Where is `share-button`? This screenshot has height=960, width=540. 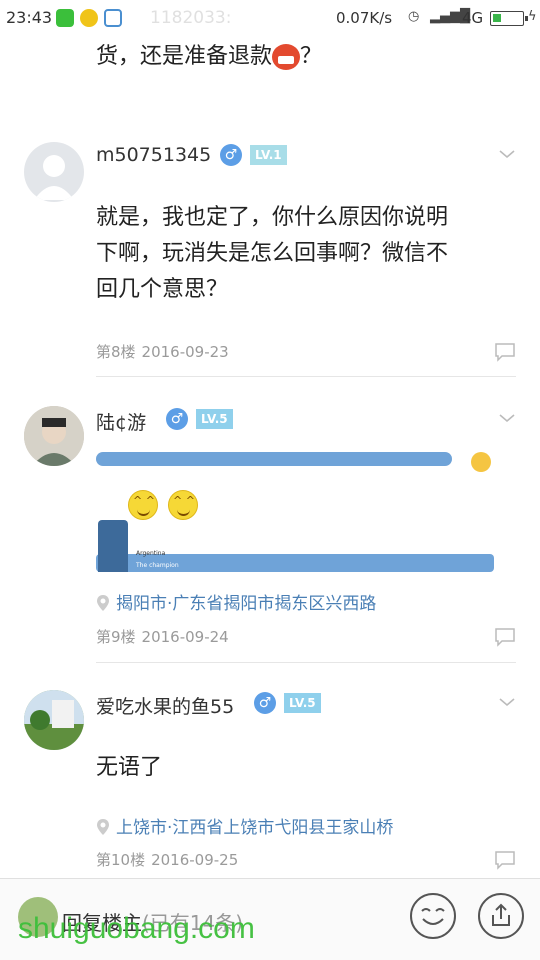
share-button is located at coordinates (501, 916).